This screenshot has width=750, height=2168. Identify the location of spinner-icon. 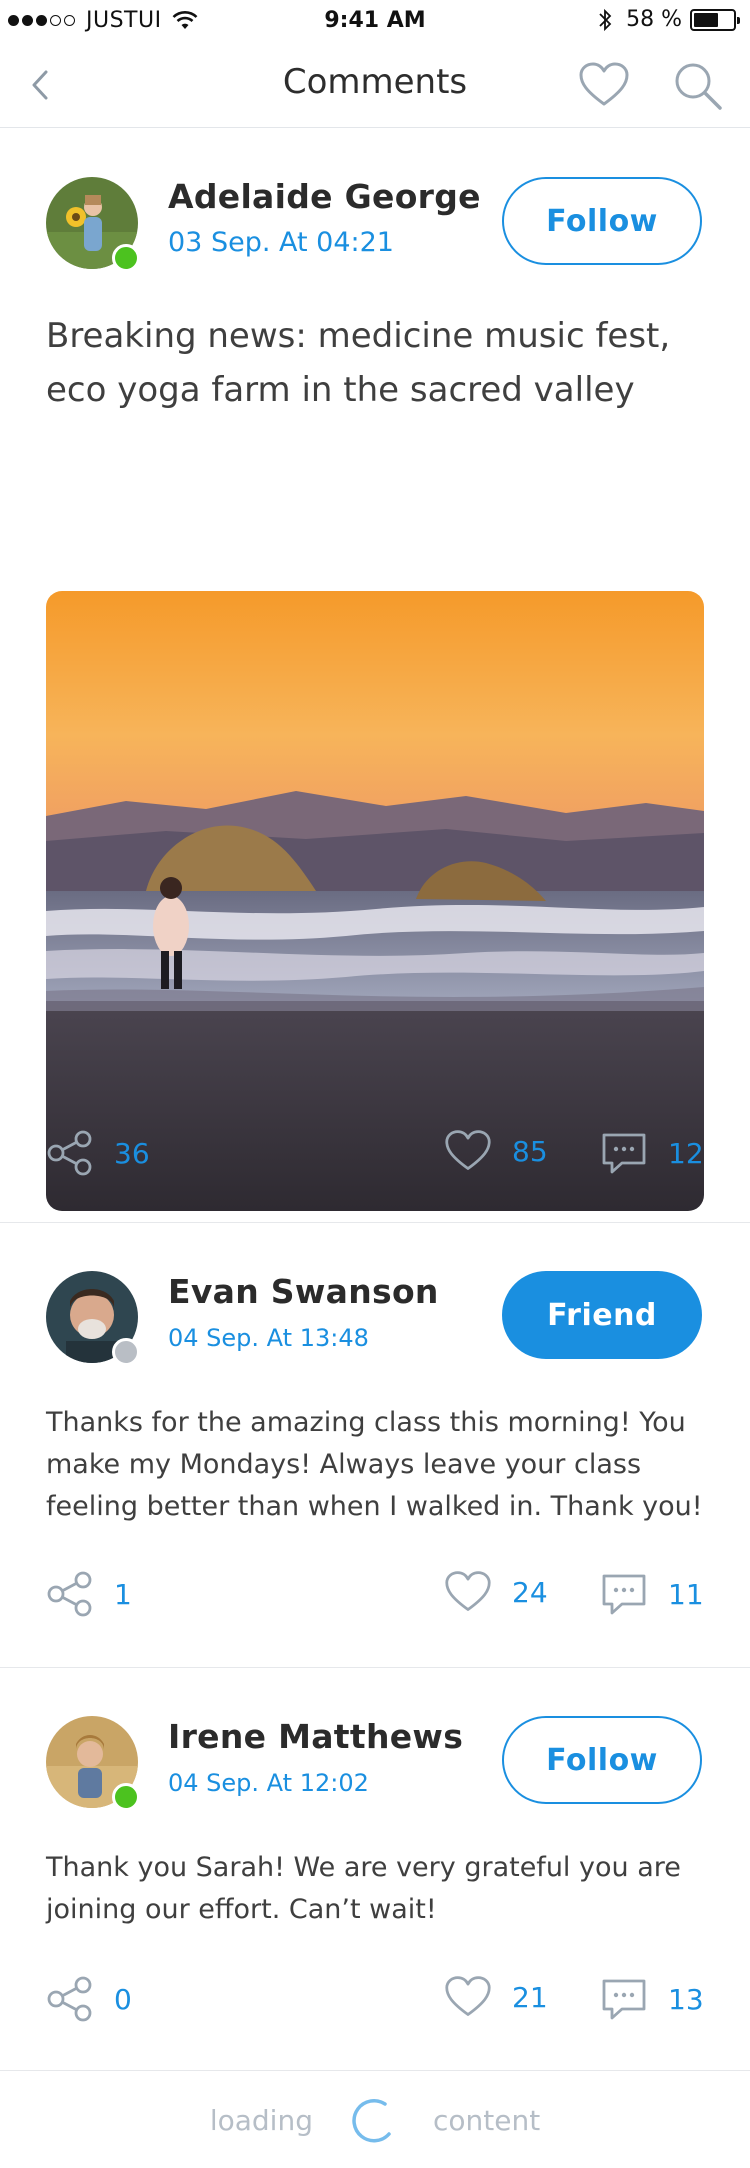
(371, 2120).